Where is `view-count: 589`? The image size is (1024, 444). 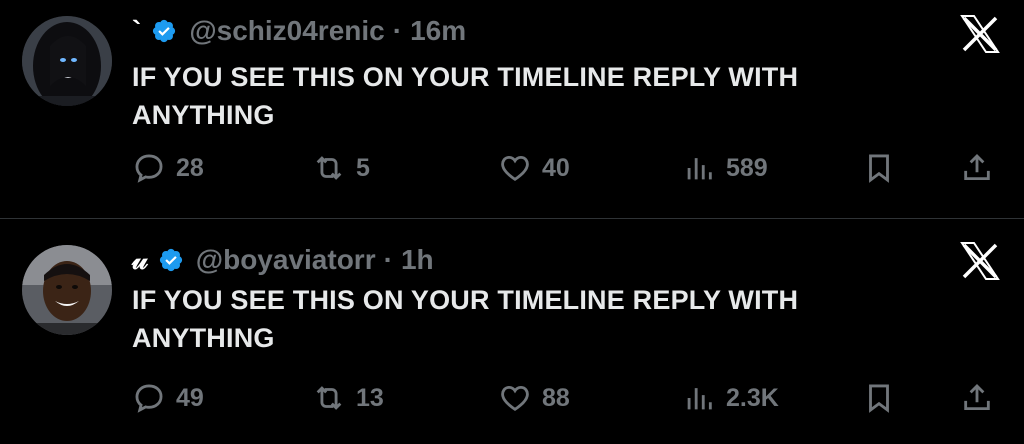 view-count: 589 is located at coordinates (747, 167).